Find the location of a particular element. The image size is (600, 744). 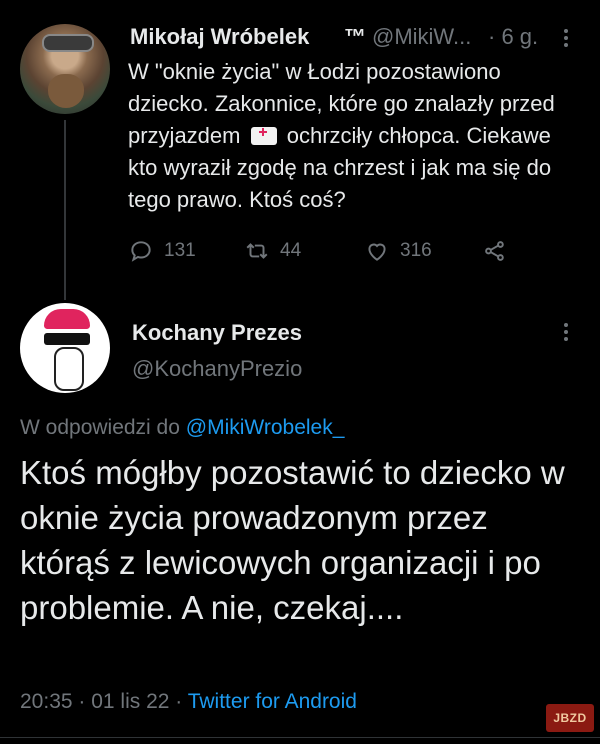

author-name: Mikołaj Wróbelek is located at coordinates (219, 37).